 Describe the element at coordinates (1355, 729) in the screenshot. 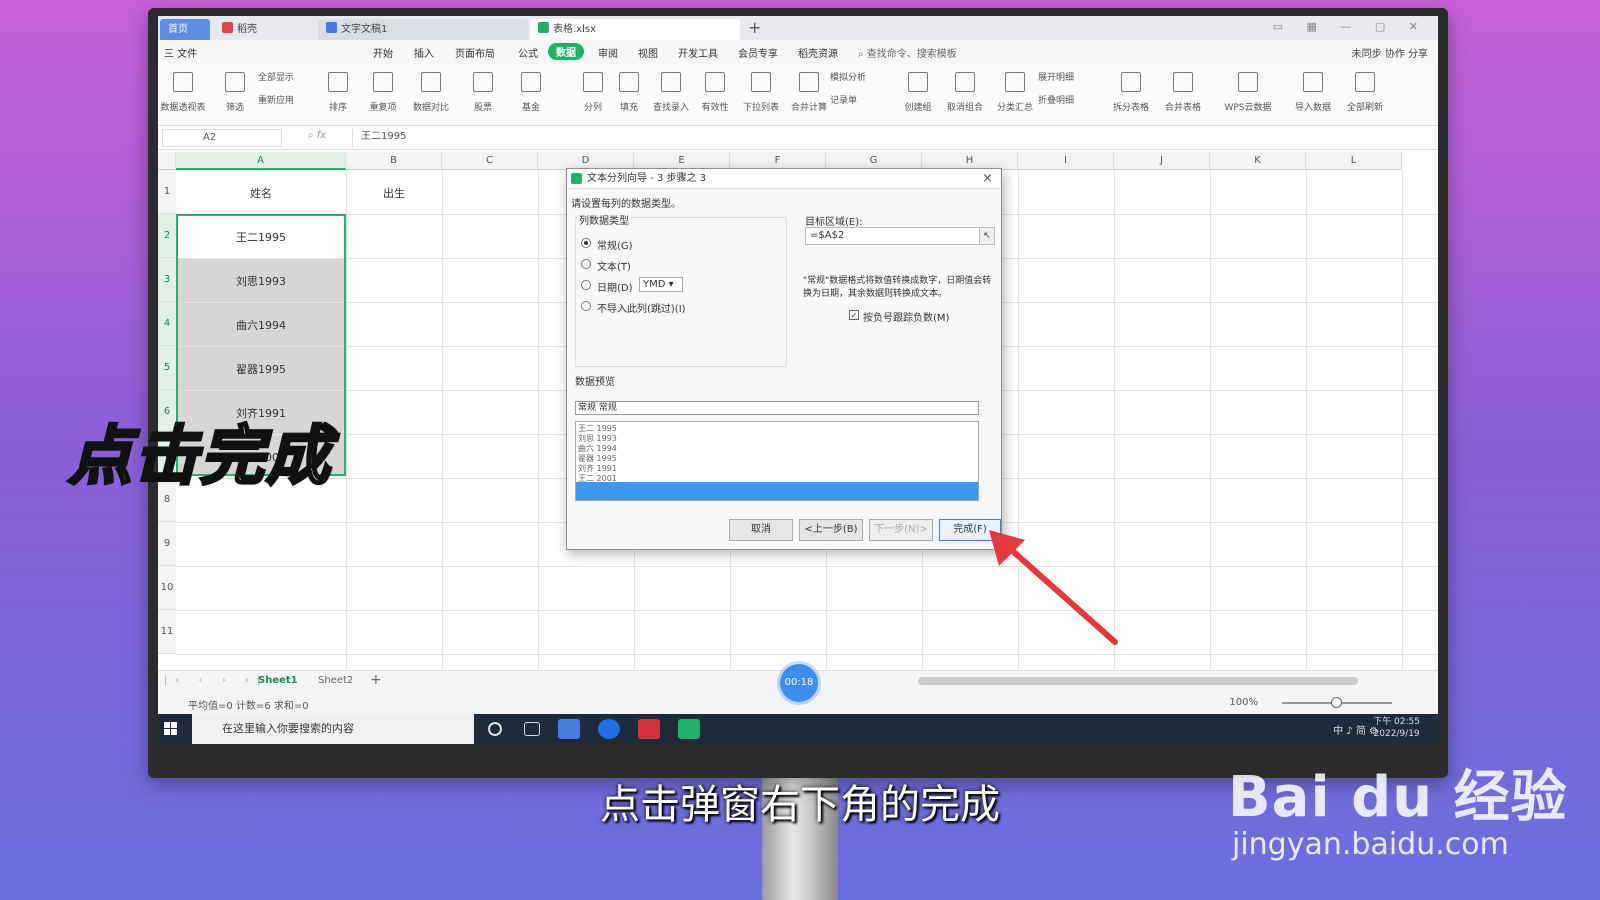

I see `system-tray: 中 ♪ 简 ⚙` at that location.